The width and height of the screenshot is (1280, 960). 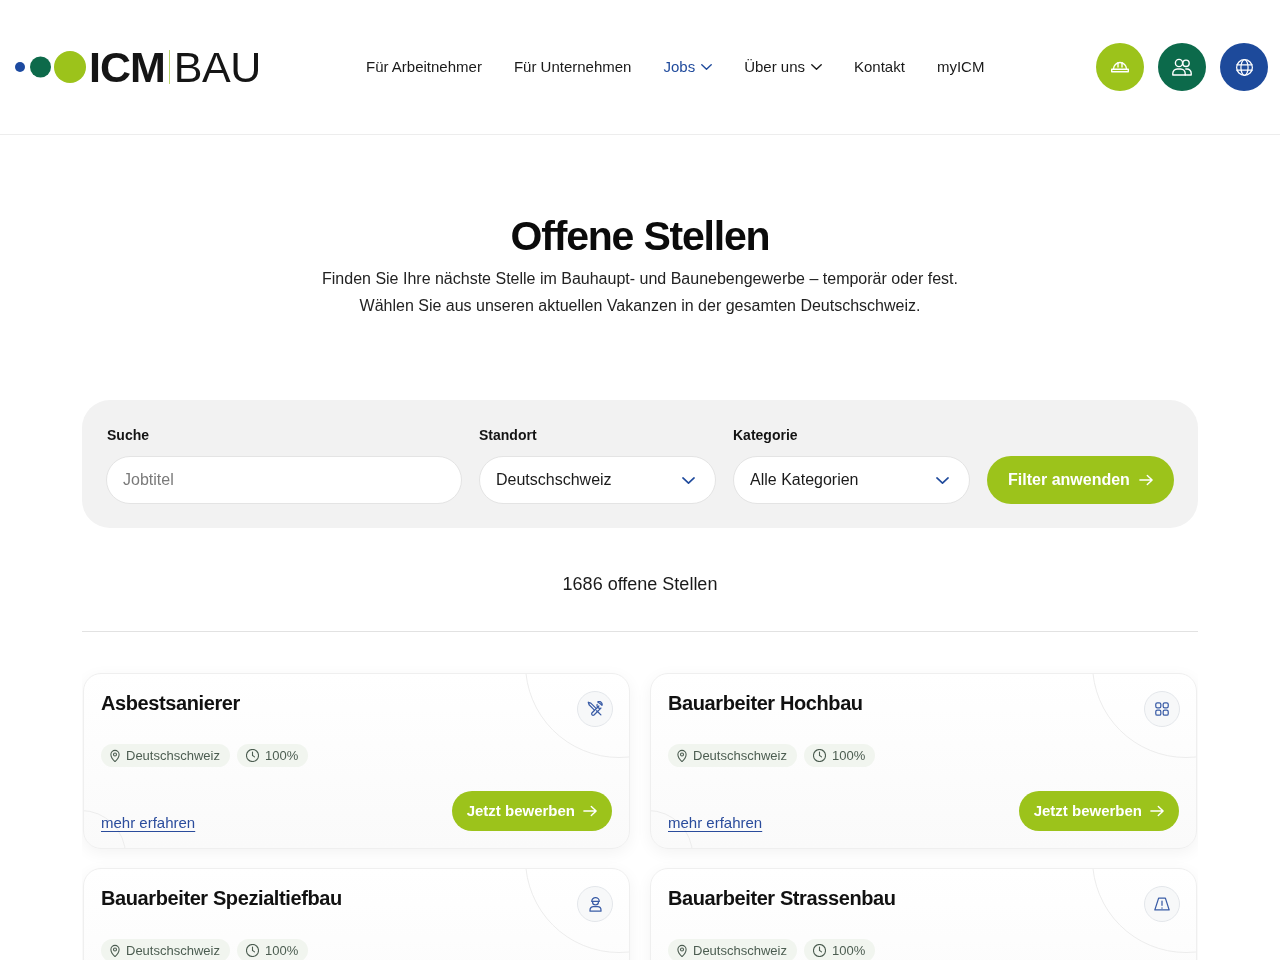 I want to click on people-icon, so click(x=1182, y=67).